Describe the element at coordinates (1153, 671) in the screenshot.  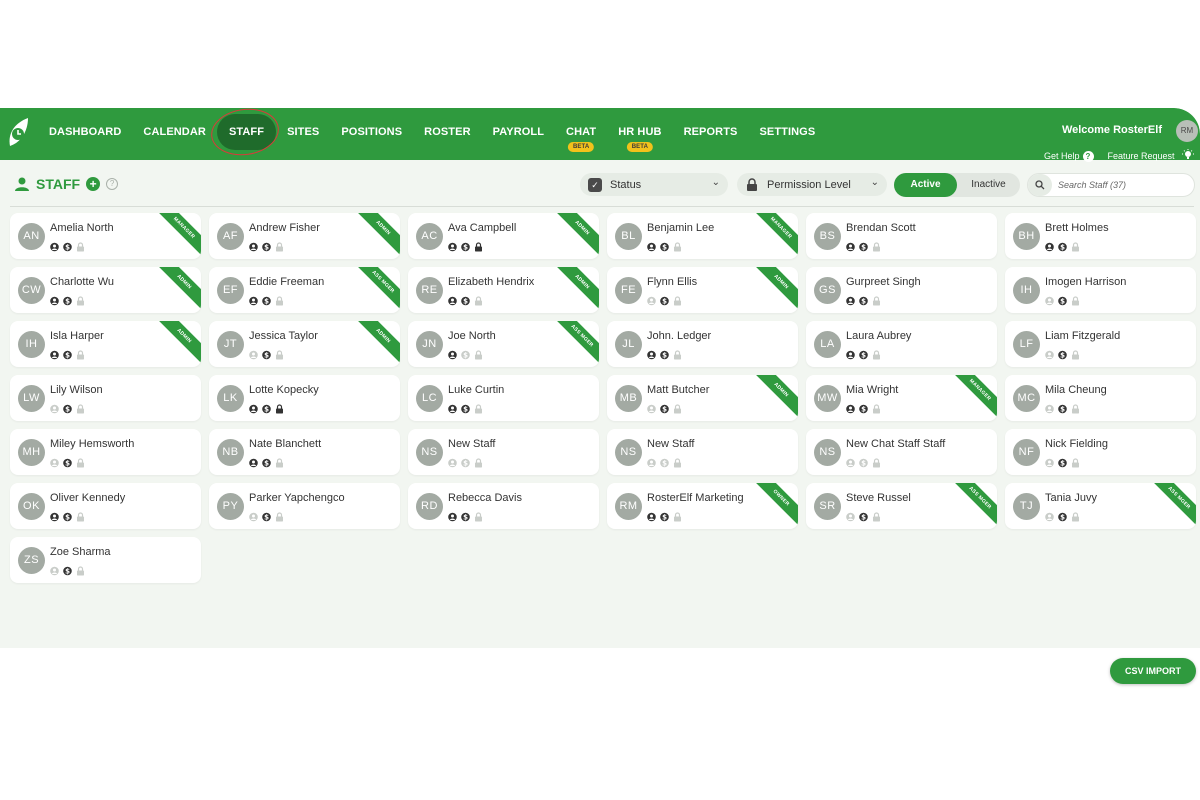
I see `csv-import-button: CSV IMPORT` at that location.